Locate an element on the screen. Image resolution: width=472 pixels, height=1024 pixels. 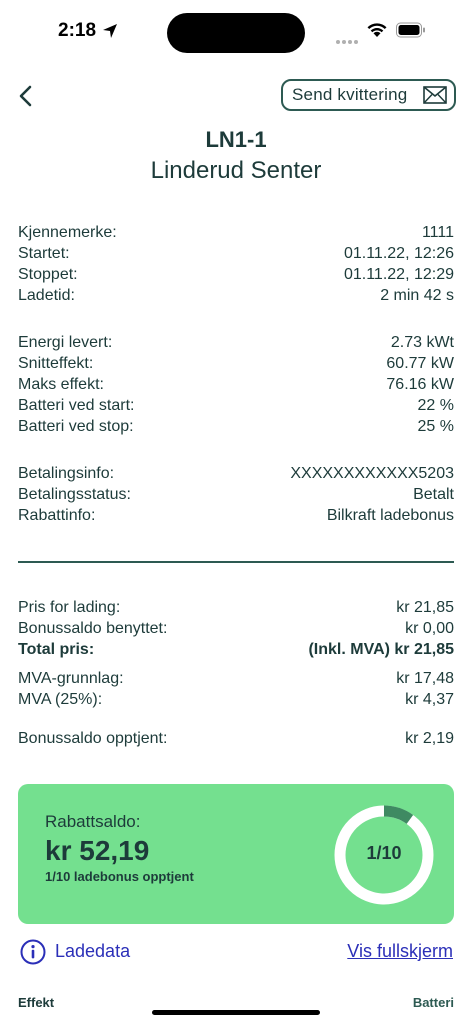
row-label: Startet: is located at coordinates (44, 253).